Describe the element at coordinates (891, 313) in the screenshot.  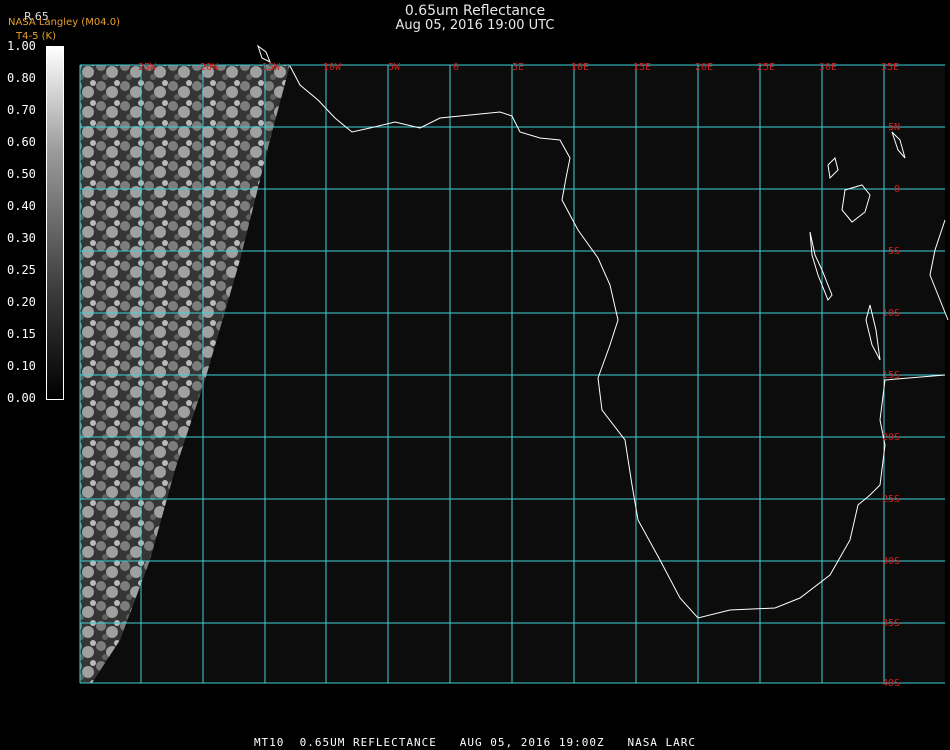
I see `latitude-label: 10S` at that location.